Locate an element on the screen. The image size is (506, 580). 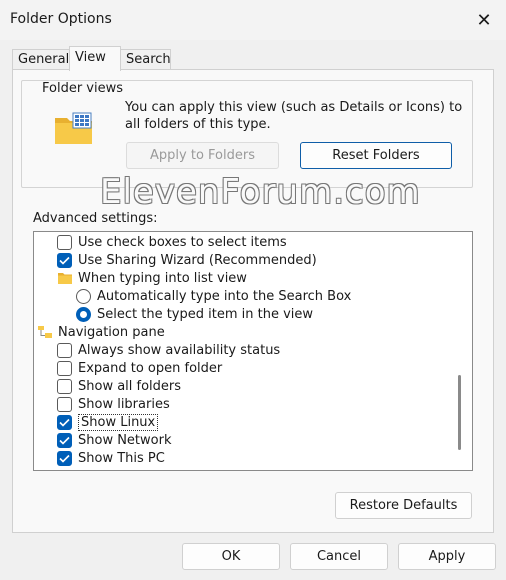
folder-view-icon is located at coordinates (74, 129).